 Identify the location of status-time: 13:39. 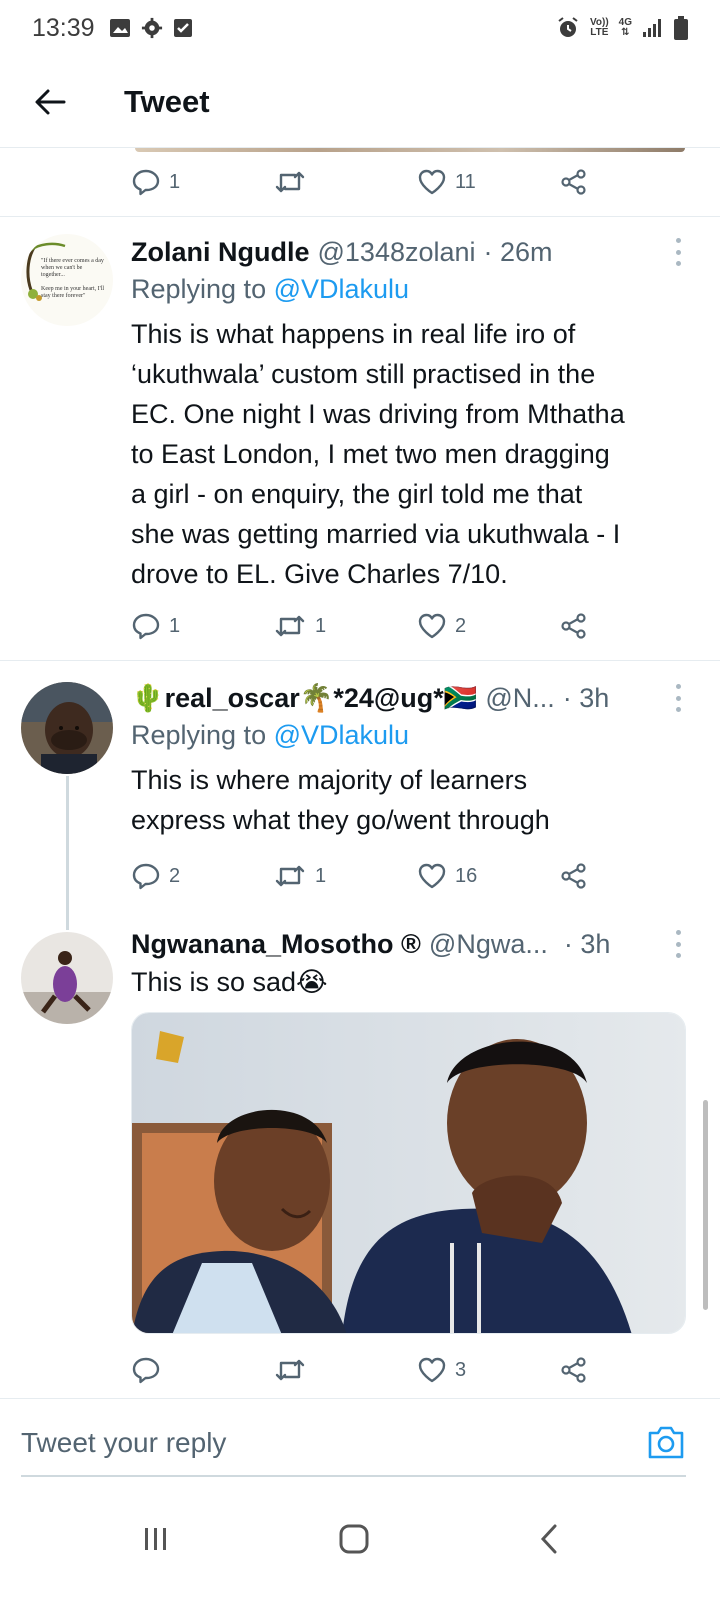
(63, 27).